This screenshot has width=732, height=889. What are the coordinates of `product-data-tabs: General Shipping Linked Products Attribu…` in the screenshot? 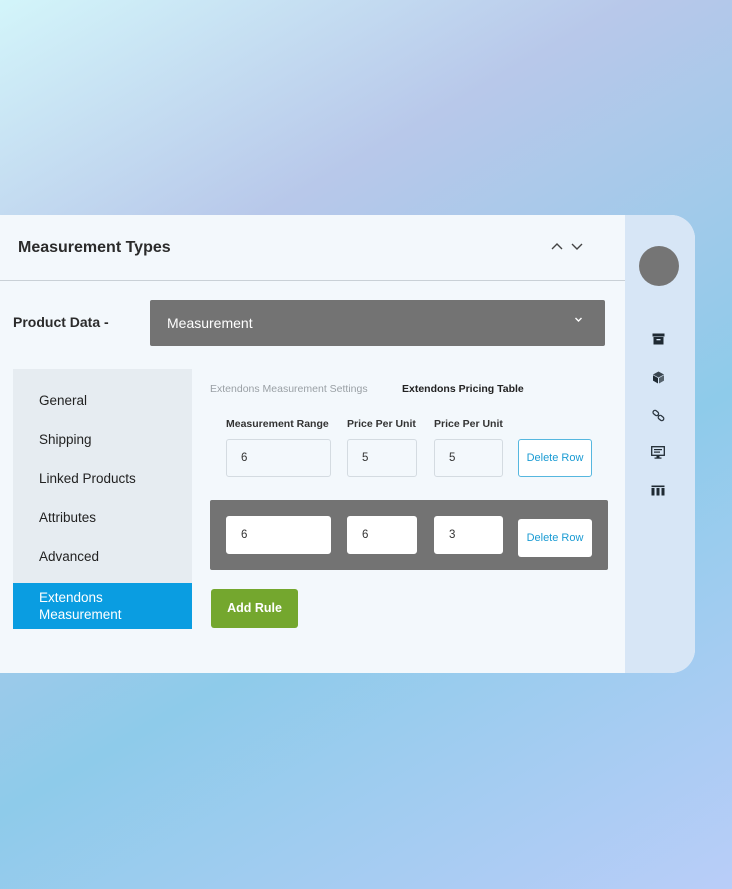 It's located at (102, 499).